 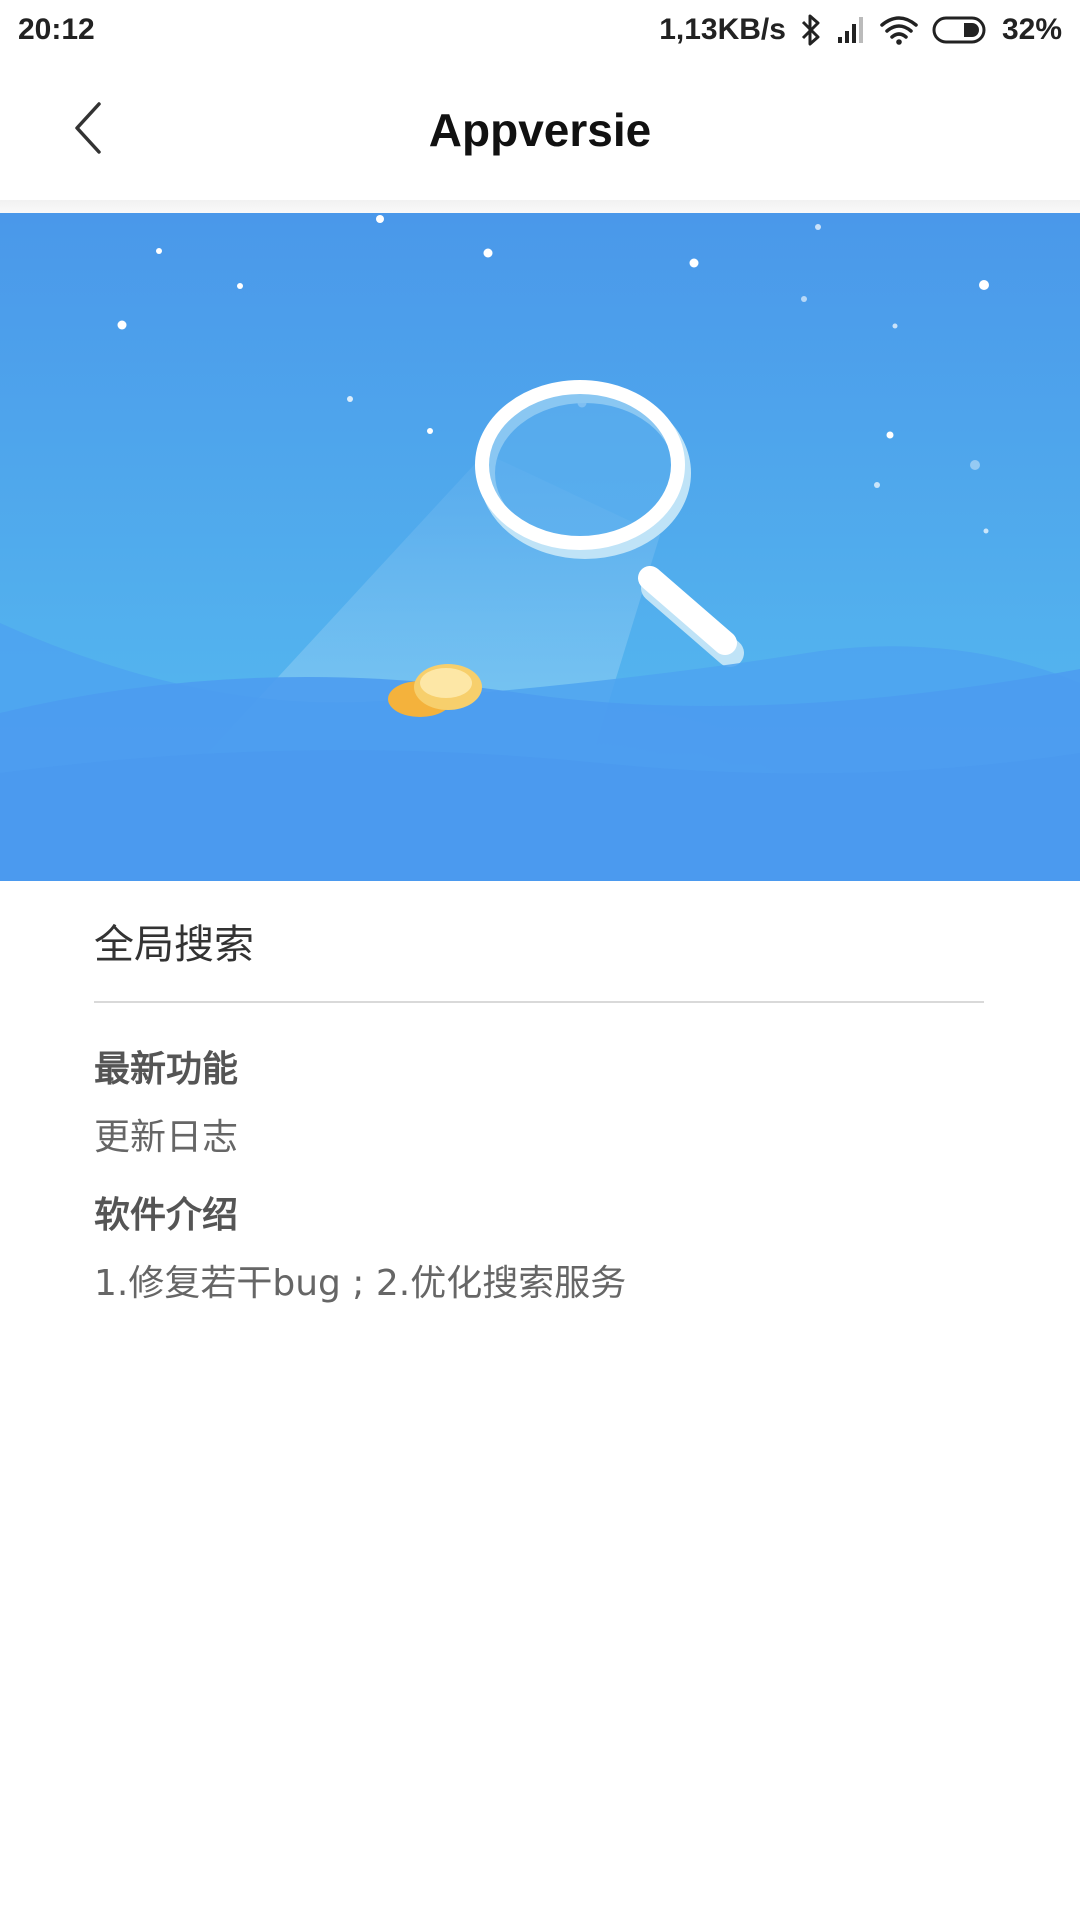 I want to click on section-heading-intro: 软件介绍, so click(x=166, y=1215).